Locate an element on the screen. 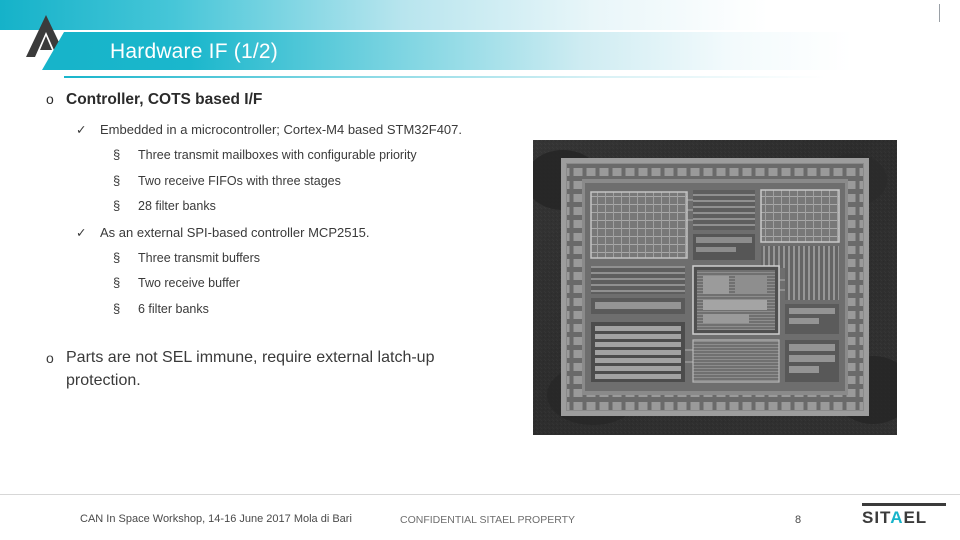 Image resolution: width=960 pixels, height=540 pixels. logo-text: SITAEL is located at coordinates (894, 517).